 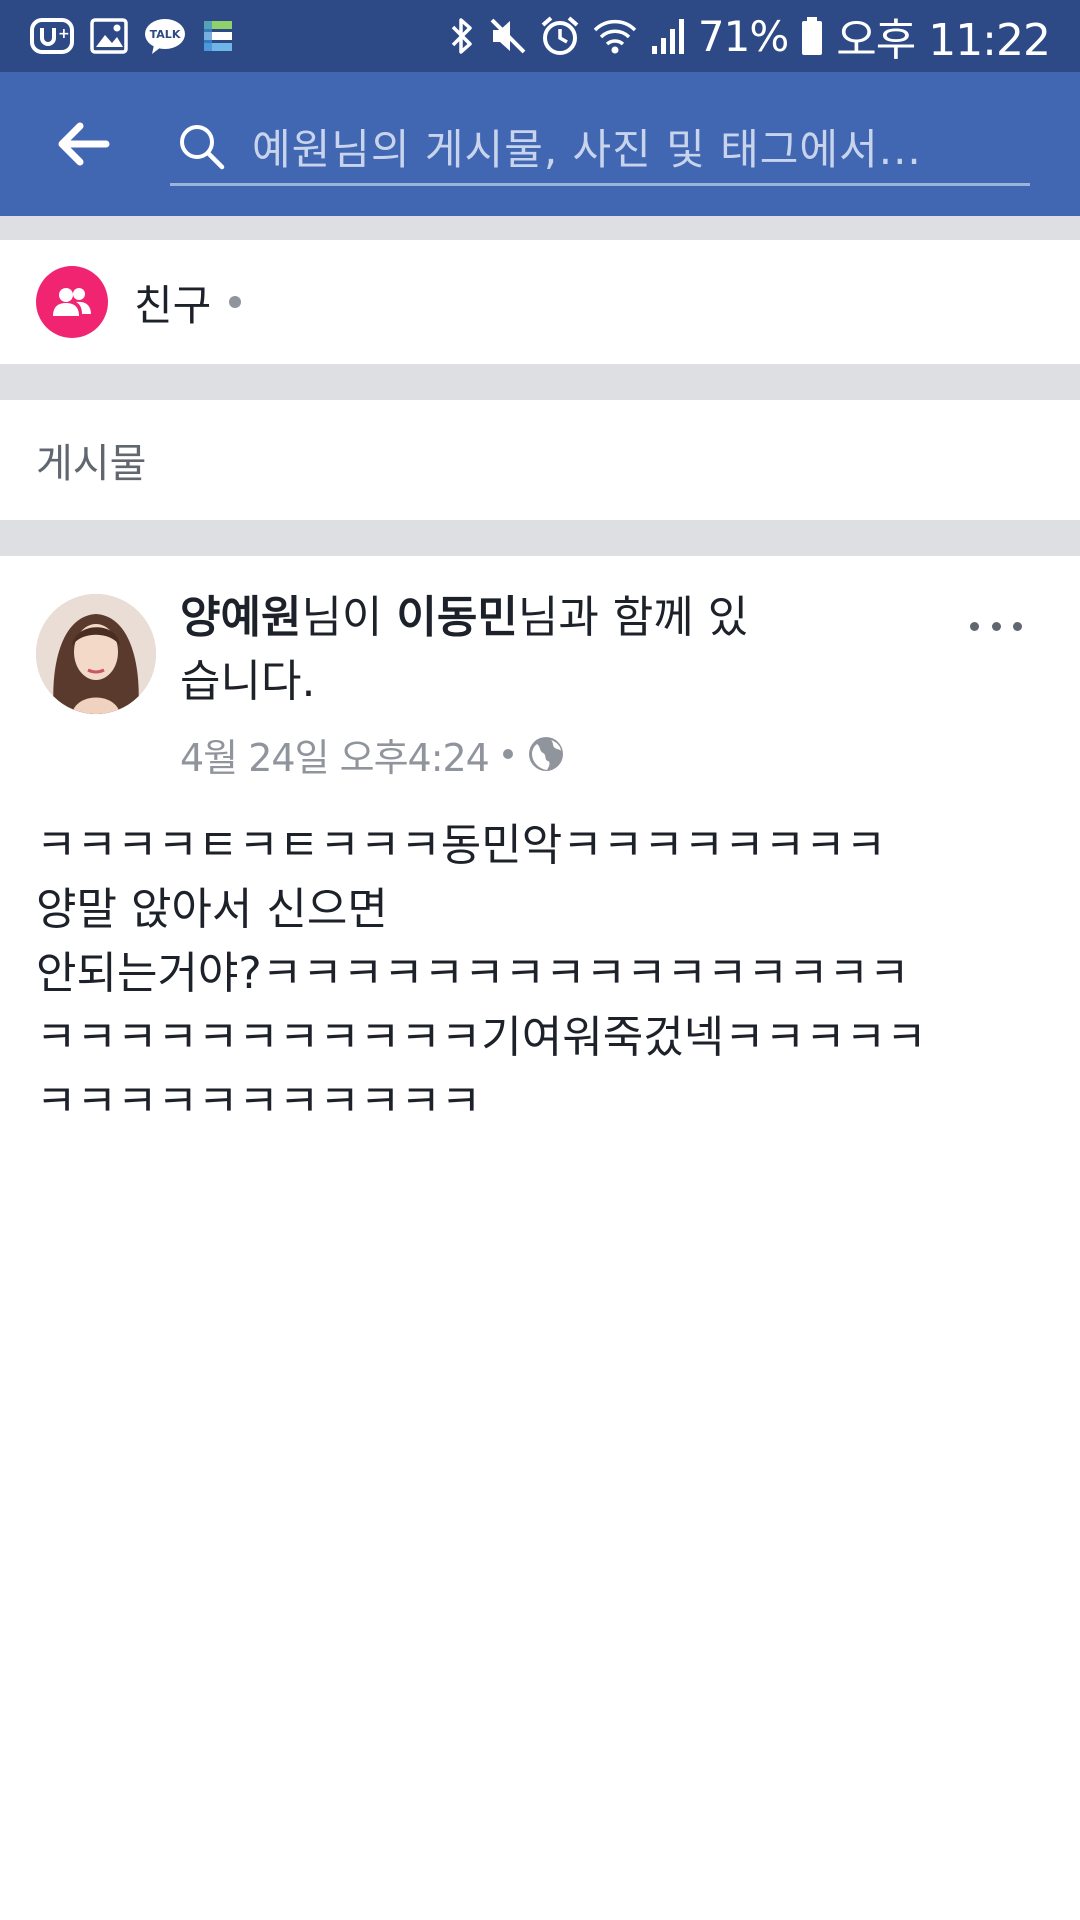 I want to click on posts-label: 게시물, so click(x=91, y=464).